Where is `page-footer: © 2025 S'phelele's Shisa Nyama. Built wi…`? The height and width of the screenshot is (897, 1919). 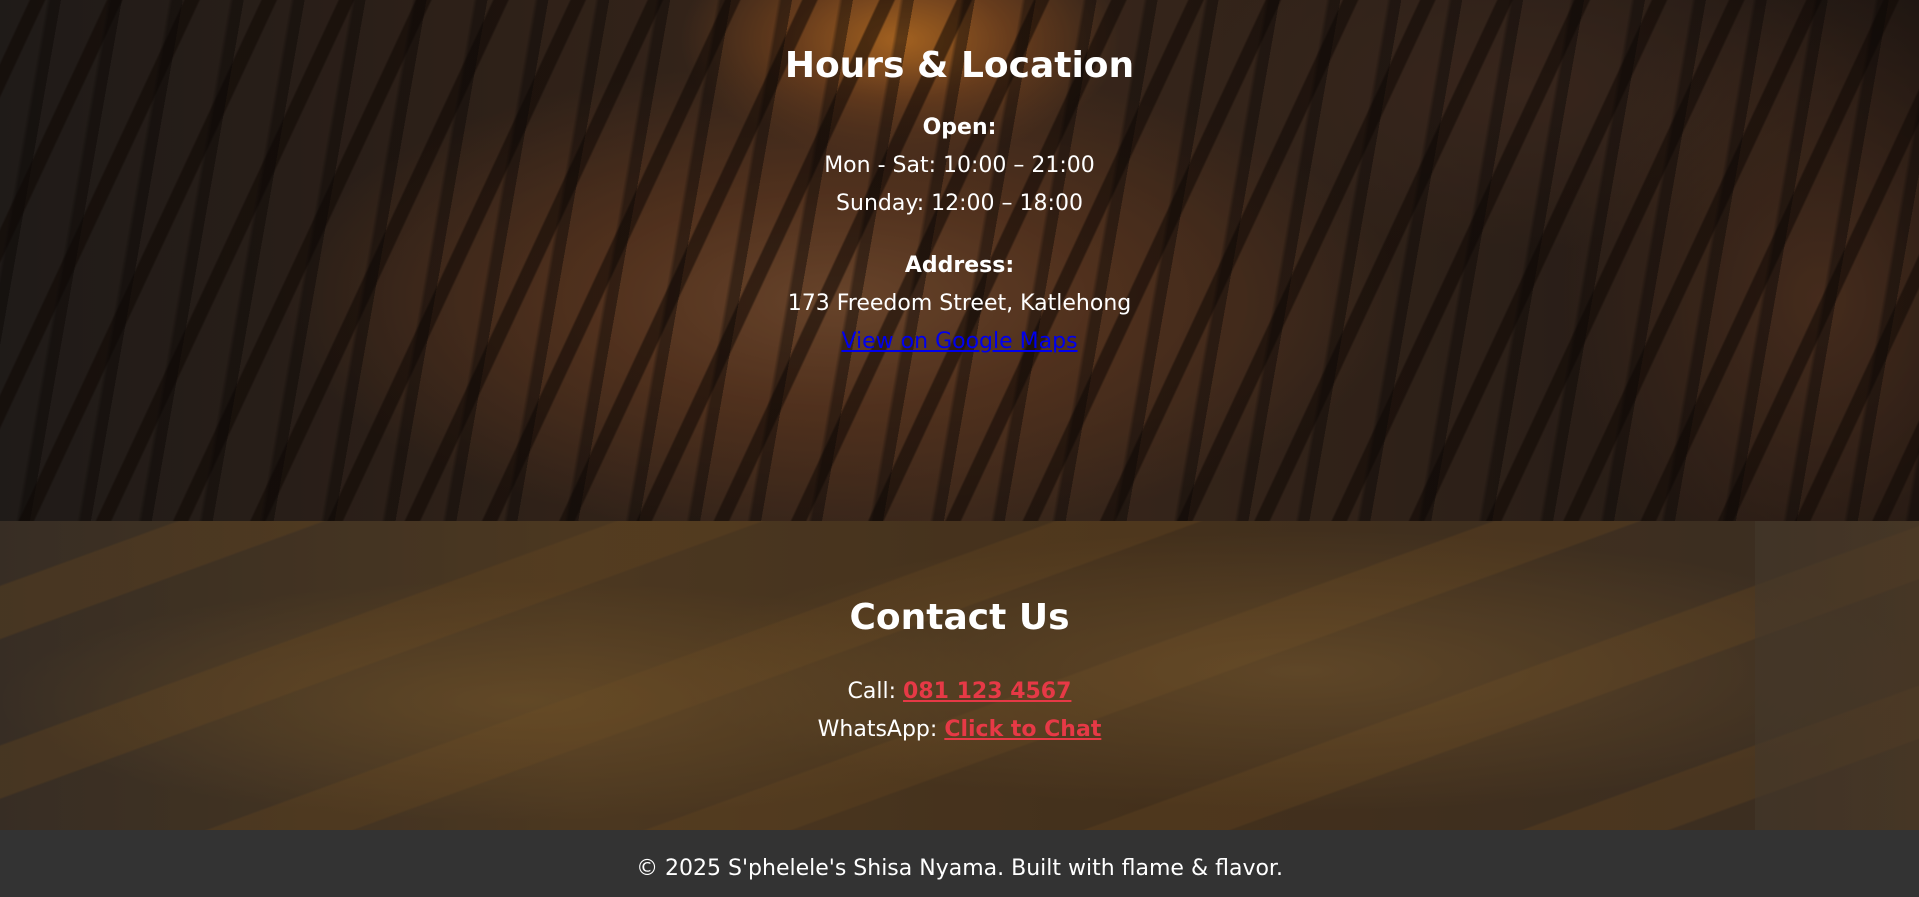 page-footer: © 2025 S'phelele's Shisa Nyama. Built wi… is located at coordinates (959, 863).